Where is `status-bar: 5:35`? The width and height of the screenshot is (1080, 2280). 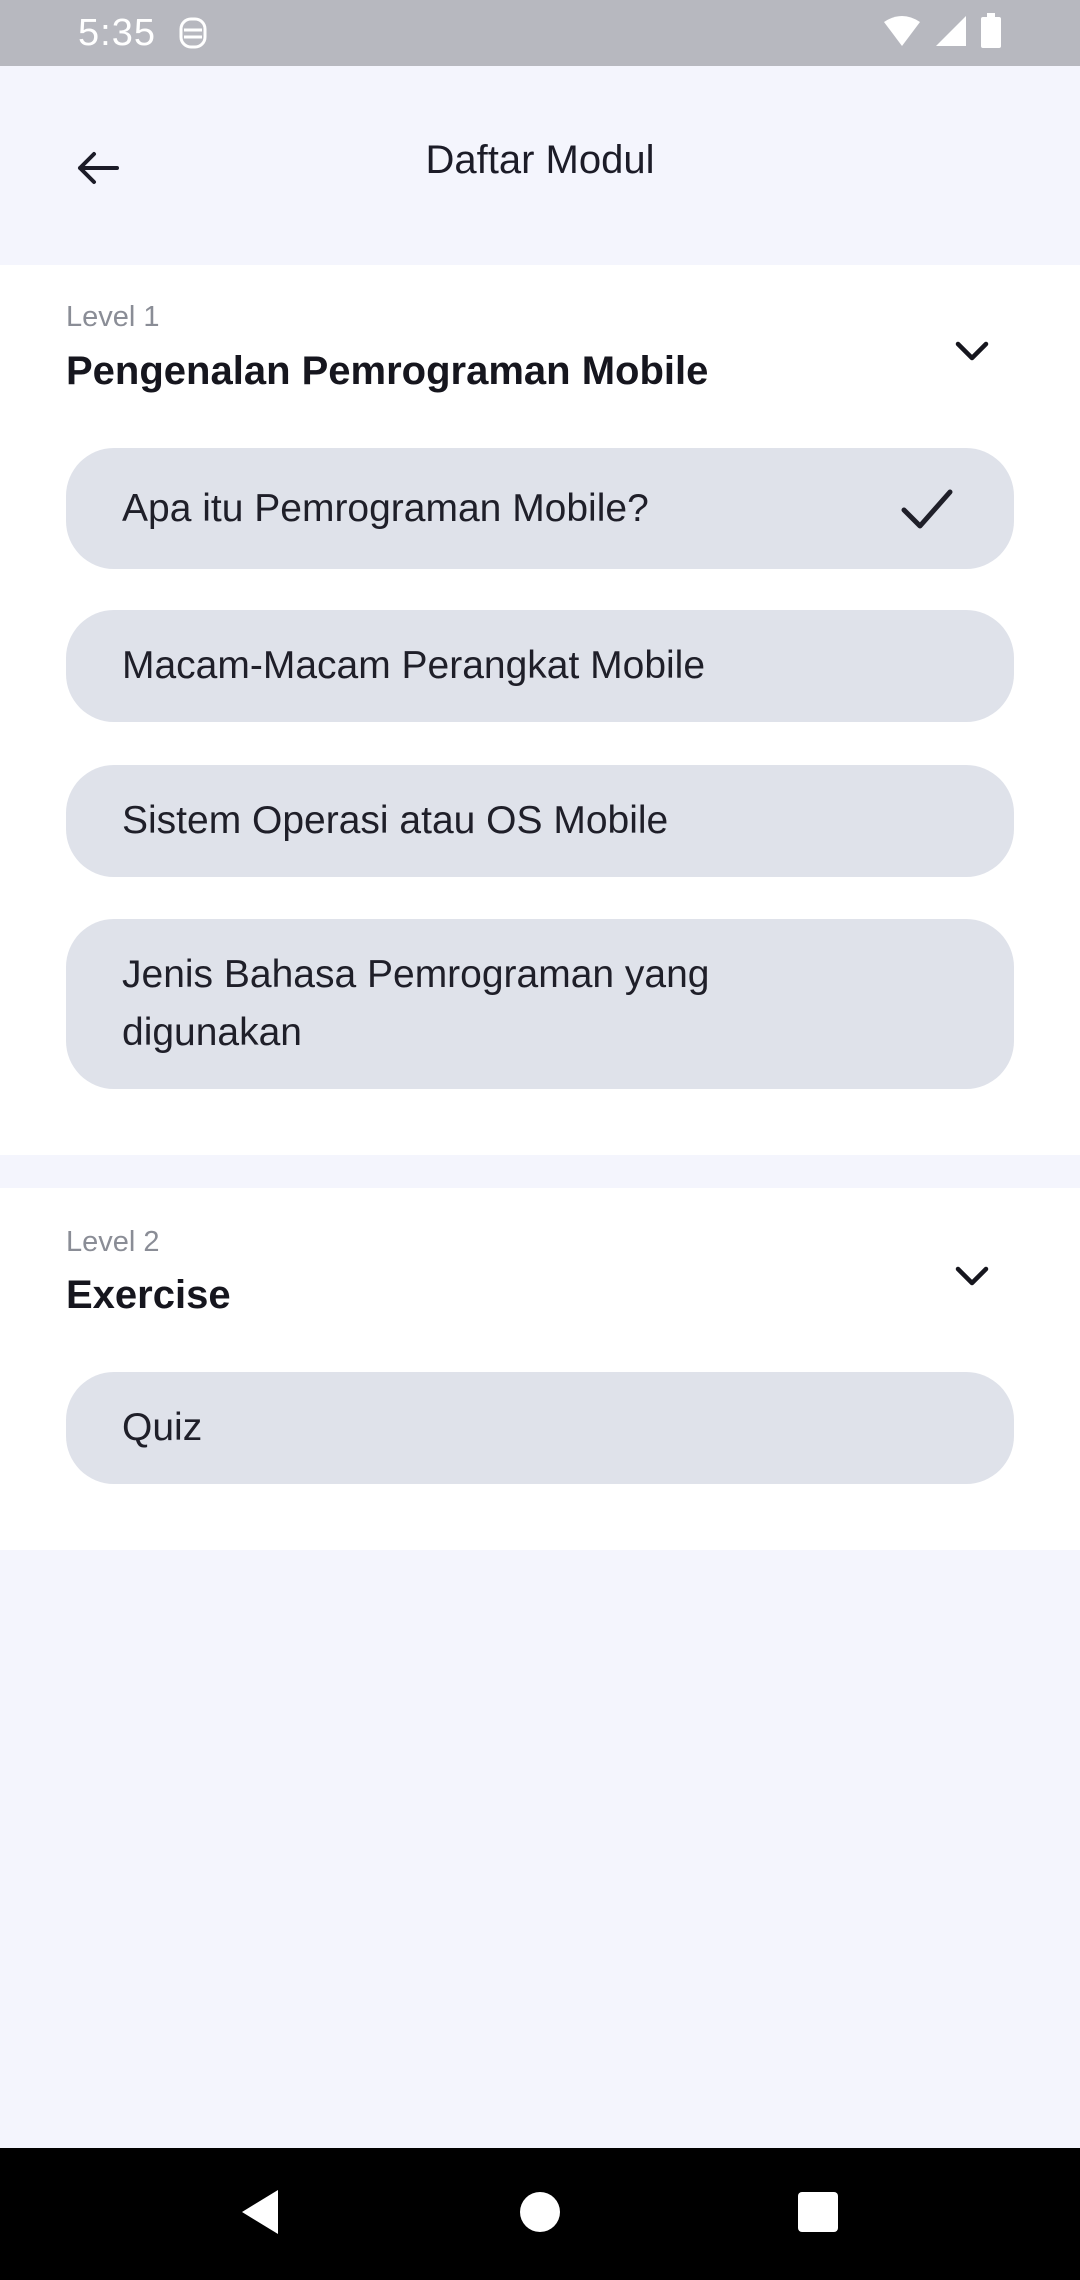 status-bar: 5:35 is located at coordinates (540, 33).